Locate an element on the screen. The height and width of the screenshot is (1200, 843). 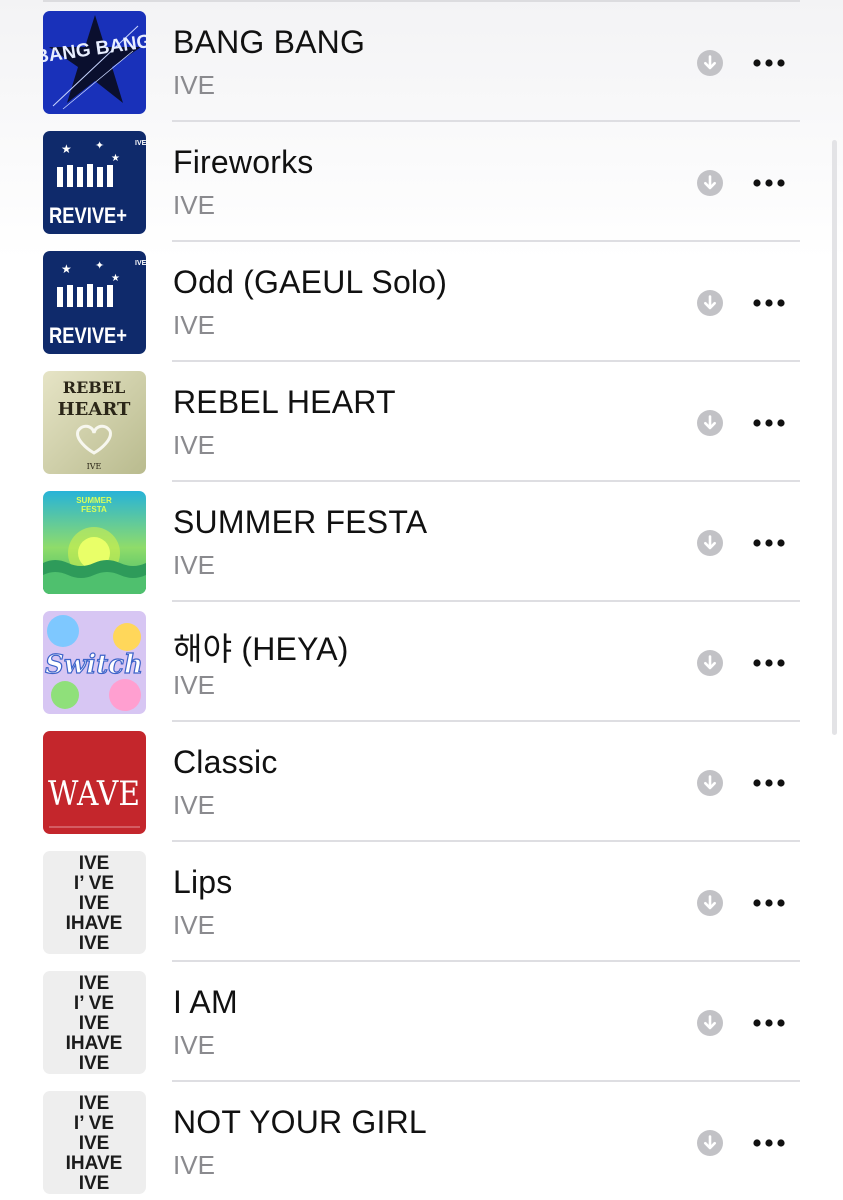
track-row: REBEL HEART IVE REBEL HEART IVE is located at coordinates (421, 422).